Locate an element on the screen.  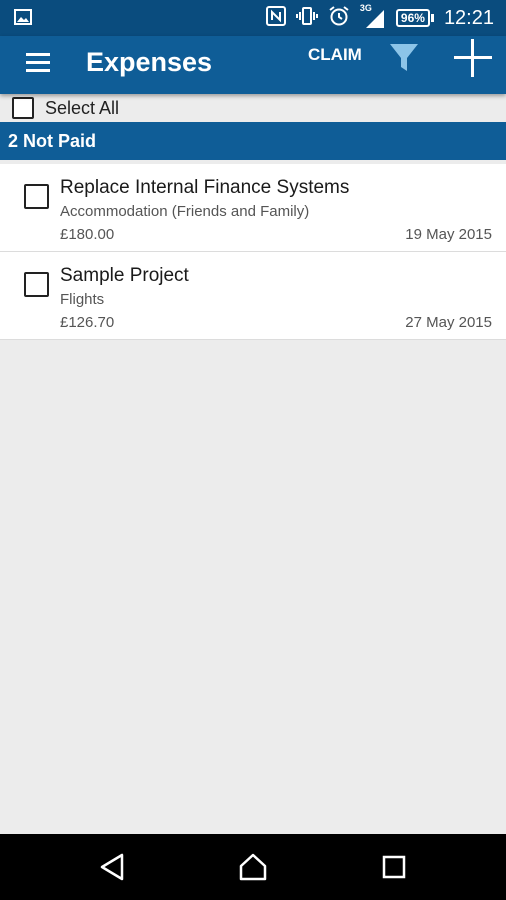
menu-button is located at coordinates (40, 64).